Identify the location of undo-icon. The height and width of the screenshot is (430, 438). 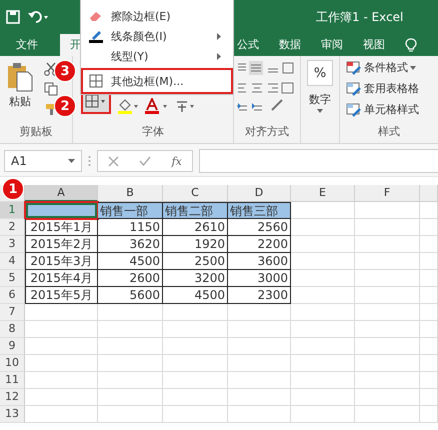
(39, 17).